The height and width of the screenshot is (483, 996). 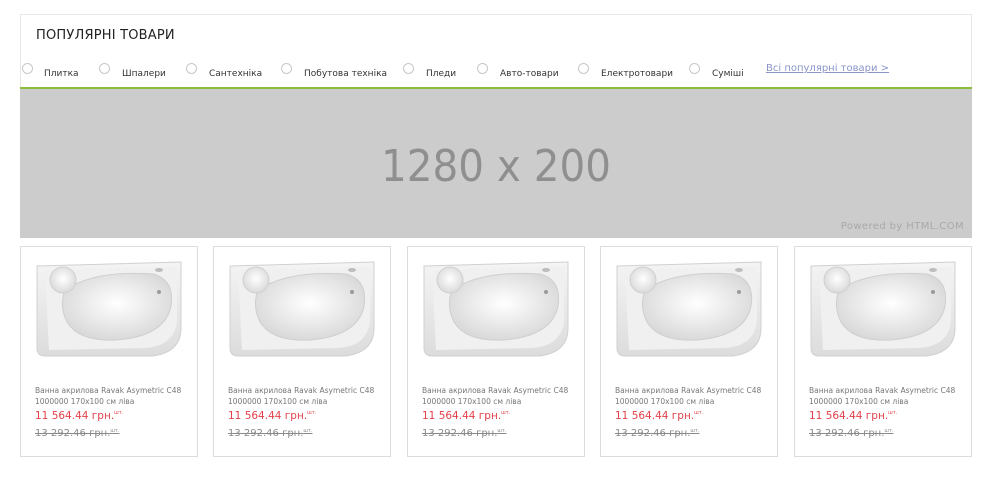 What do you see at coordinates (637, 74) in the screenshot?
I see `tab-label: Електротовари` at bounding box center [637, 74].